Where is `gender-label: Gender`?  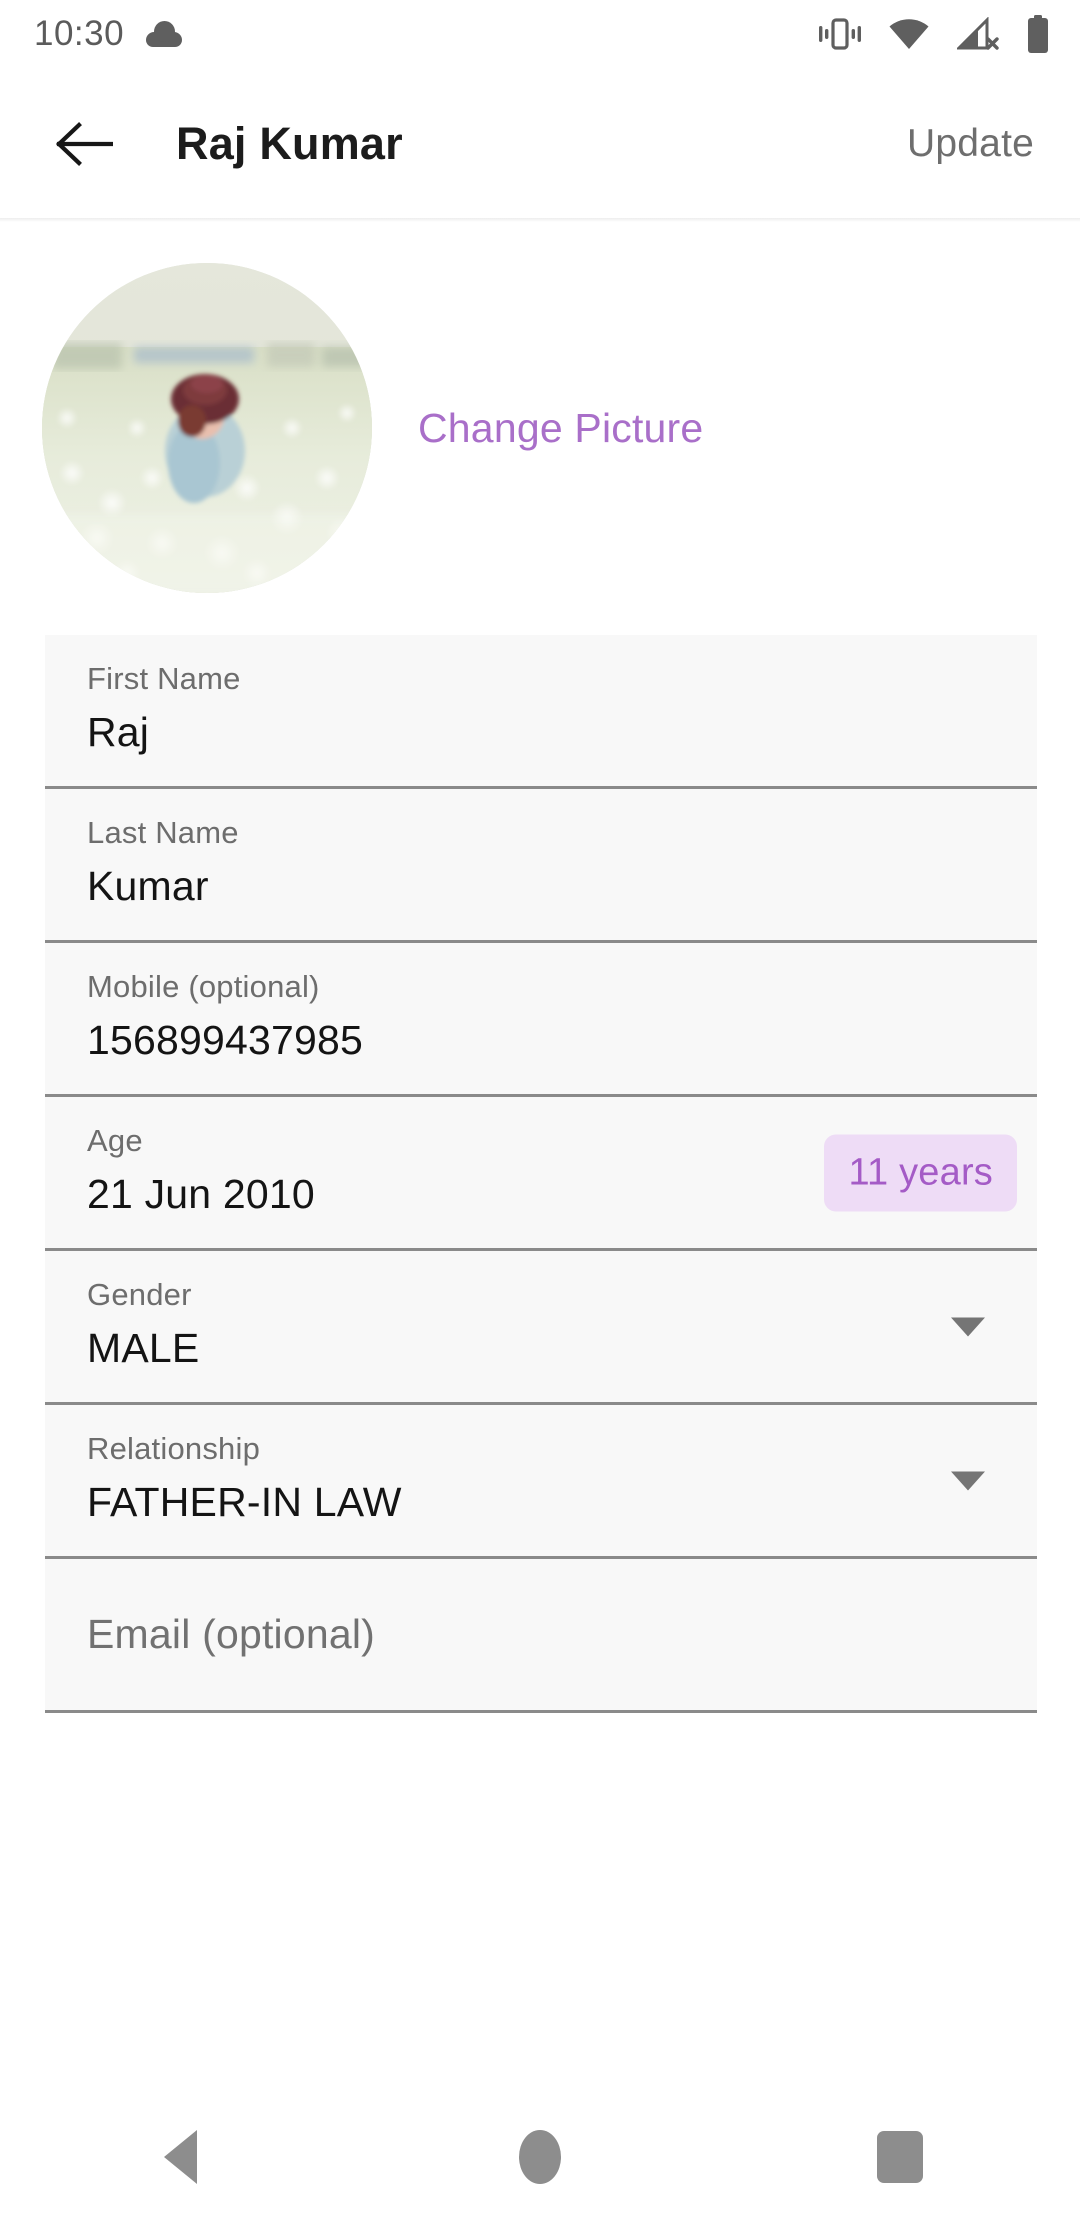 gender-label: Gender is located at coordinates (139, 1294).